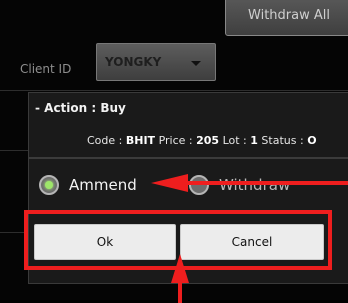  What do you see at coordinates (46, 69) in the screenshot?
I see `client-id-label: Client ID` at bounding box center [46, 69].